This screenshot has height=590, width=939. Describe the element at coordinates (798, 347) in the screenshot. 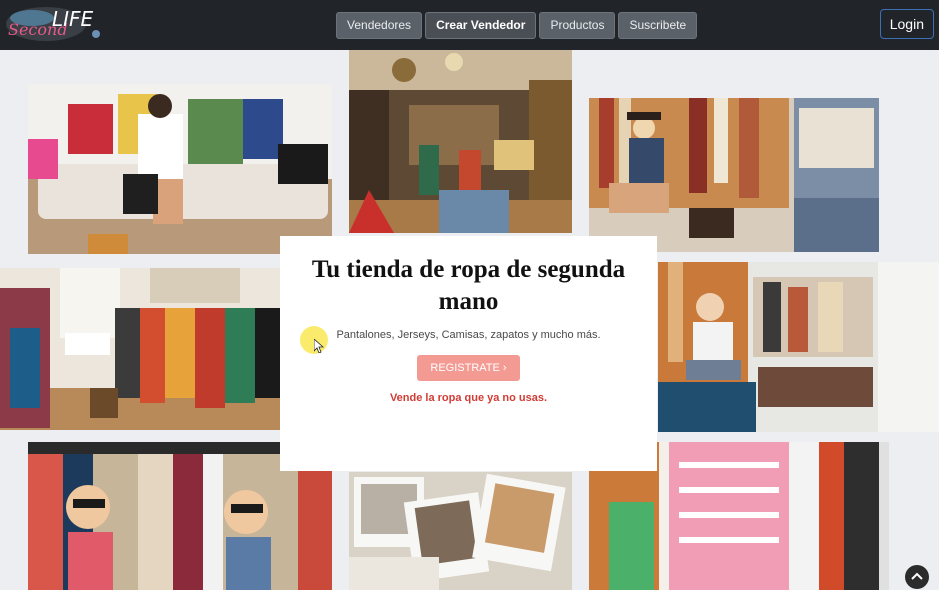

I see `photo-woman-sitting-on-pouf` at that location.